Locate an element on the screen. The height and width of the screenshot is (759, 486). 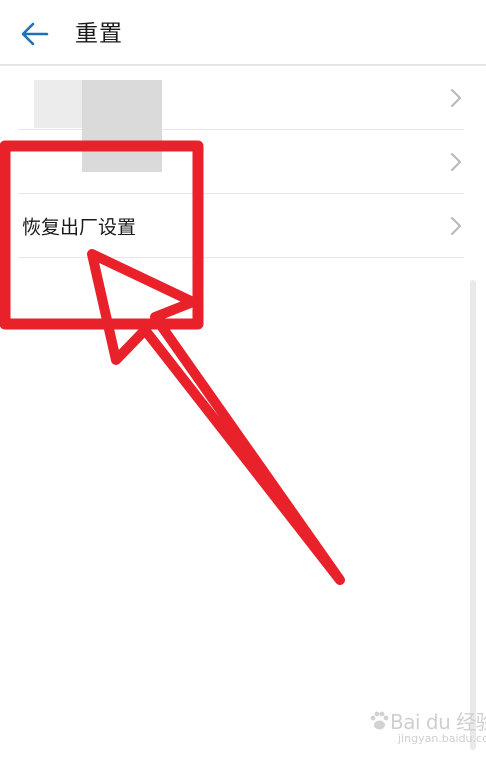
paw-icon is located at coordinates (379, 720).